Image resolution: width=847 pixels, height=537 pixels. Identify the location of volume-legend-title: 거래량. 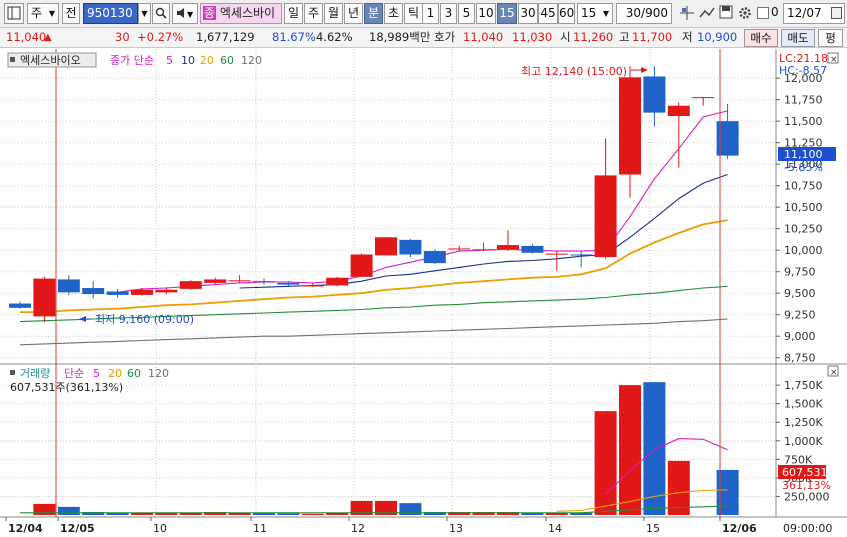
(35, 373).